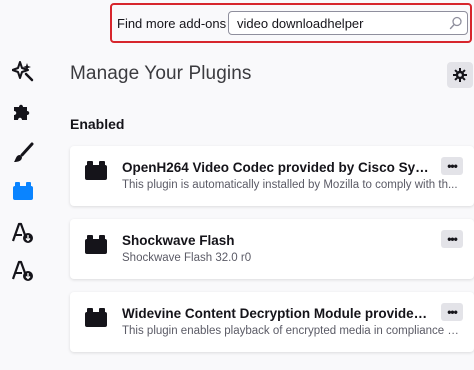 The image size is (474, 370). I want to click on section-enabled-heading: Enabled, so click(97, 124).